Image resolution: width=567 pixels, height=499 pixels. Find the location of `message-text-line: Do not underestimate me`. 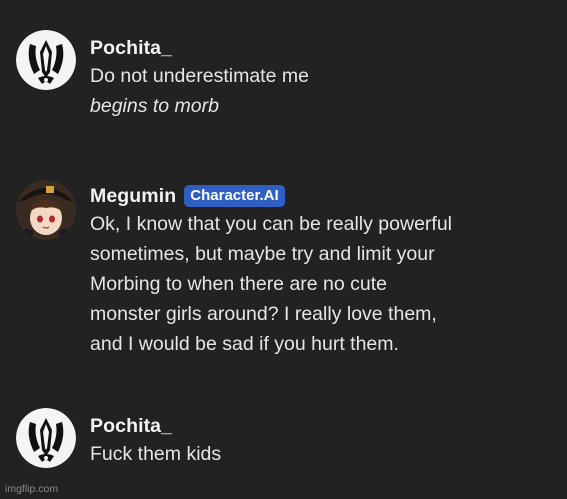

message-text-line: Do not underestimate me is located at coordinates (199, 76).